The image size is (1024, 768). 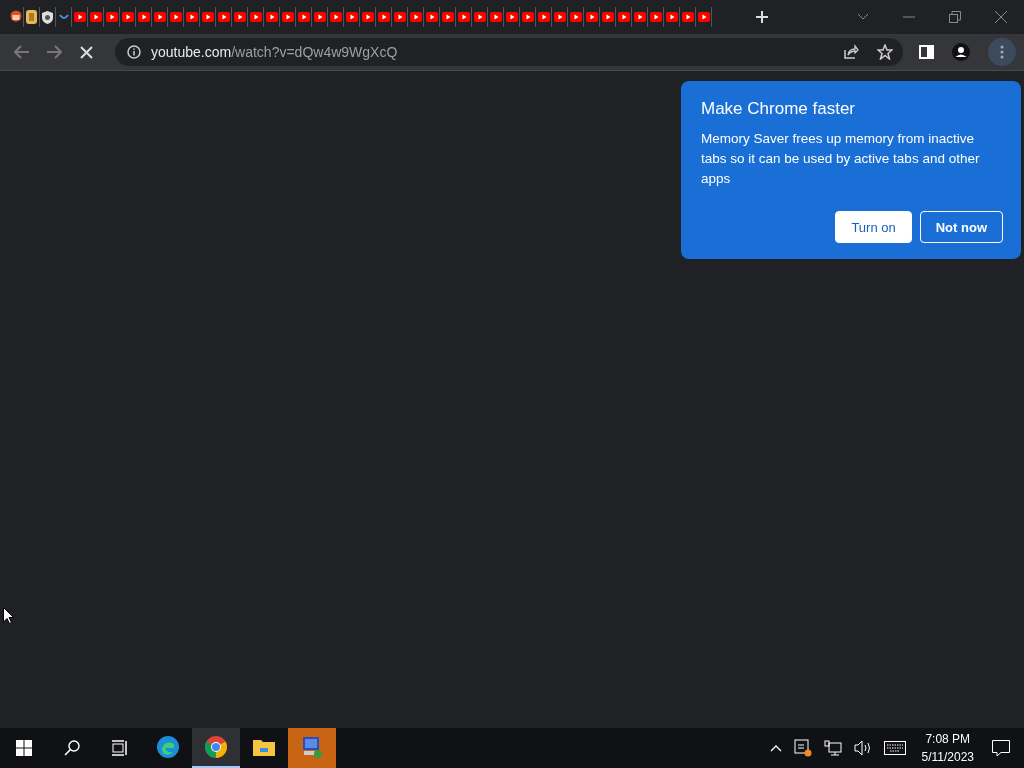 I want to click on search-icon, so click(x=72, y=748).